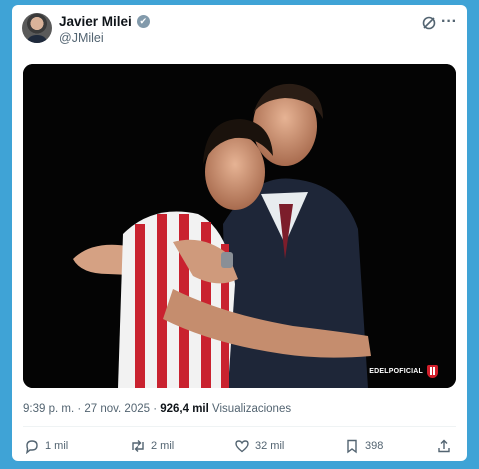  I want to click on club-shield-icon, so click(432, 371).